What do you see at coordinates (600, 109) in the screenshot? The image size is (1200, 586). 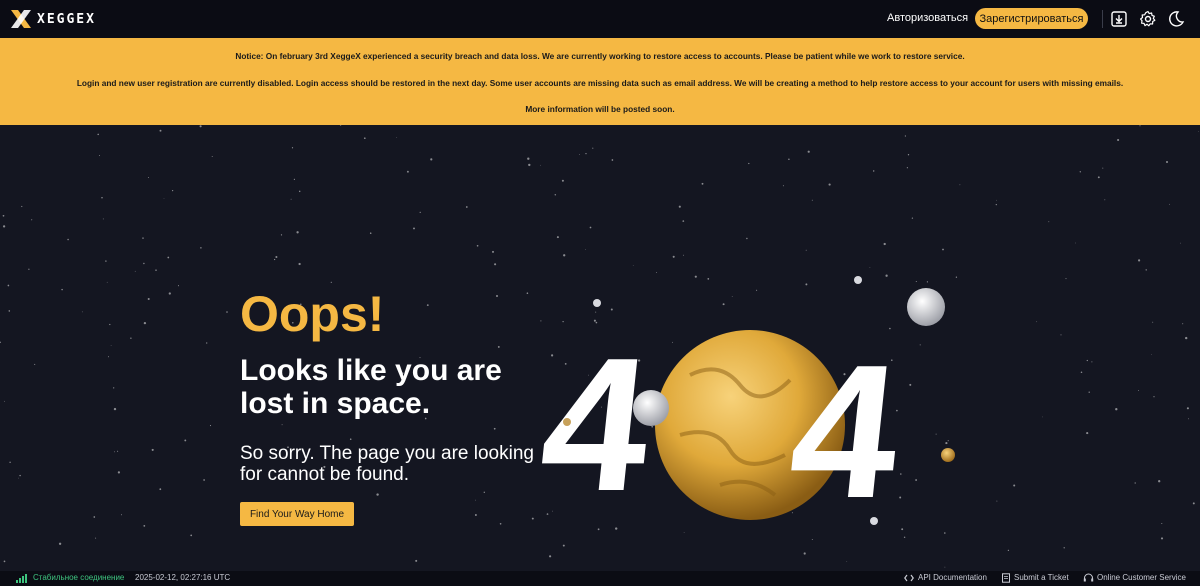 I see `notice-line-3: More information will be posted soon.` at bounding box center [600, 109].